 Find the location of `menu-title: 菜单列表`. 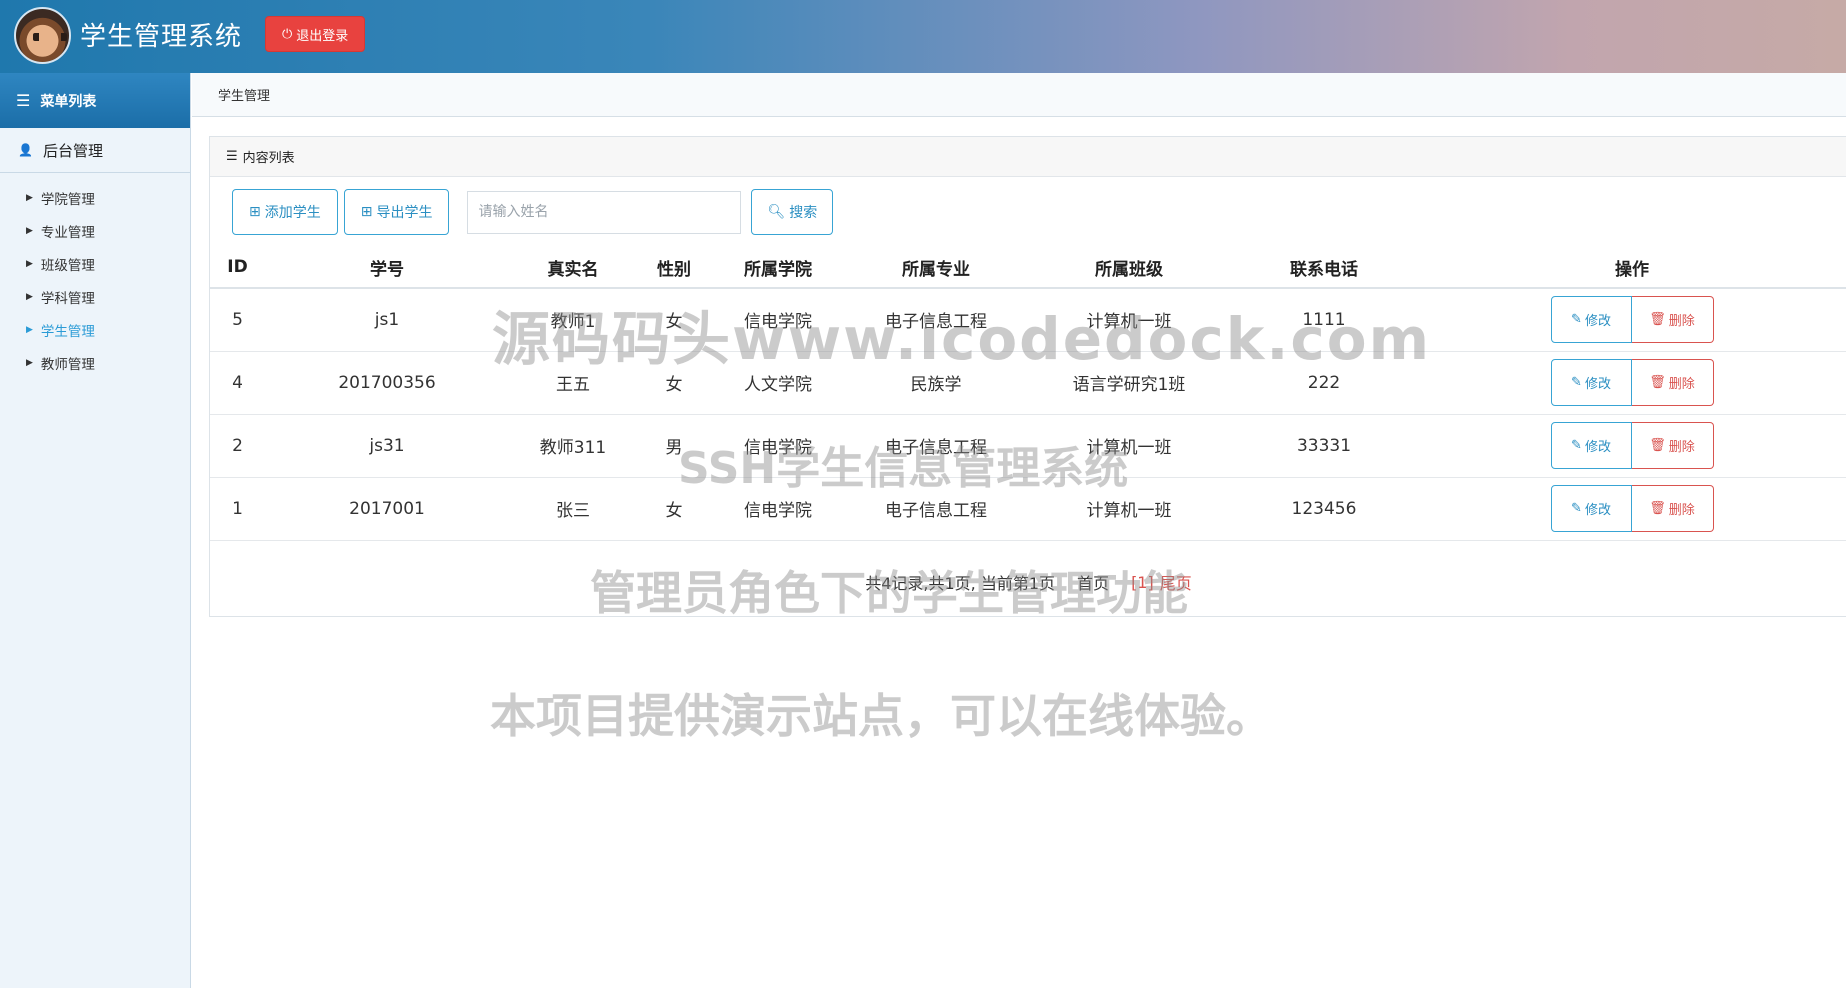

menu-title: 菜单列表 is located at coordinates (68, 101).